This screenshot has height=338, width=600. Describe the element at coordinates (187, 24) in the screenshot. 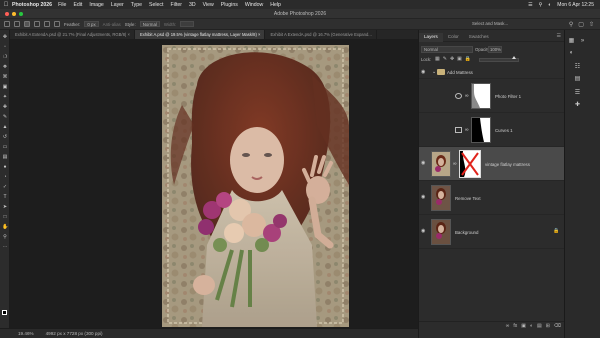

I see `width-input` at that location.